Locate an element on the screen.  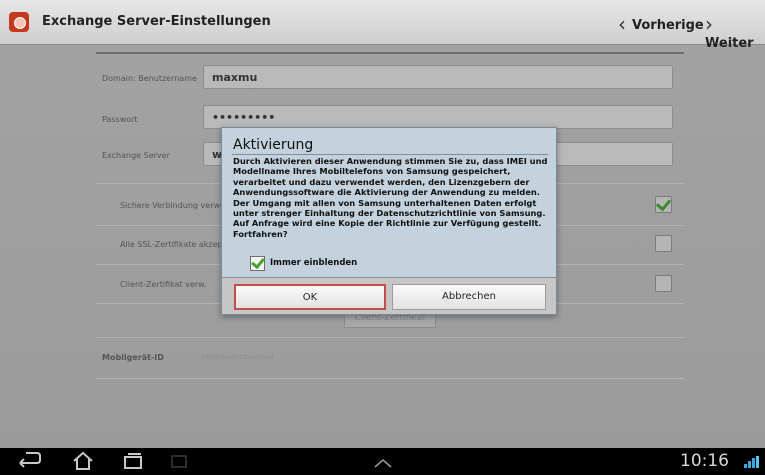
system-bar: 10:16 is located at coordinates (382, 461).